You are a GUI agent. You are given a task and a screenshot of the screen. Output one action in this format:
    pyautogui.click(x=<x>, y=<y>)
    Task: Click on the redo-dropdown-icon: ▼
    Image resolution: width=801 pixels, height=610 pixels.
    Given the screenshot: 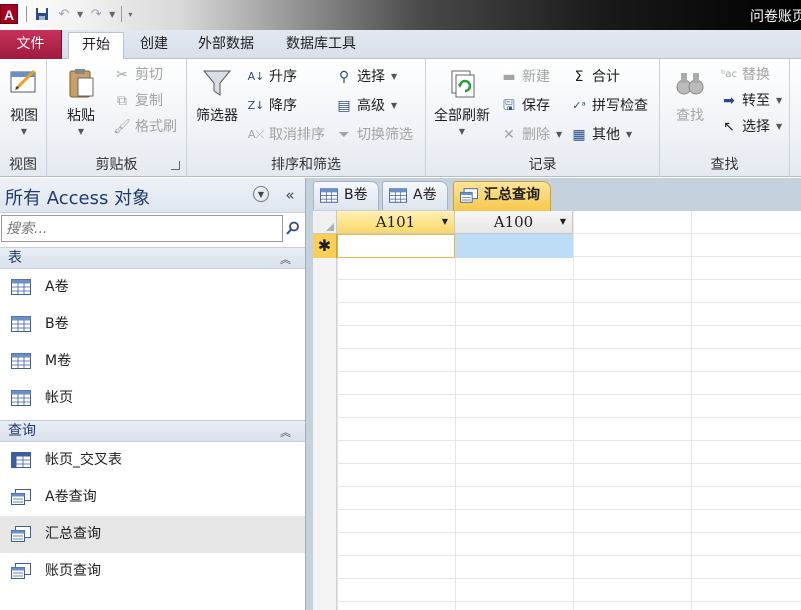 What is the action you would take?
    pyautogui.click(x=112, y=14)
    